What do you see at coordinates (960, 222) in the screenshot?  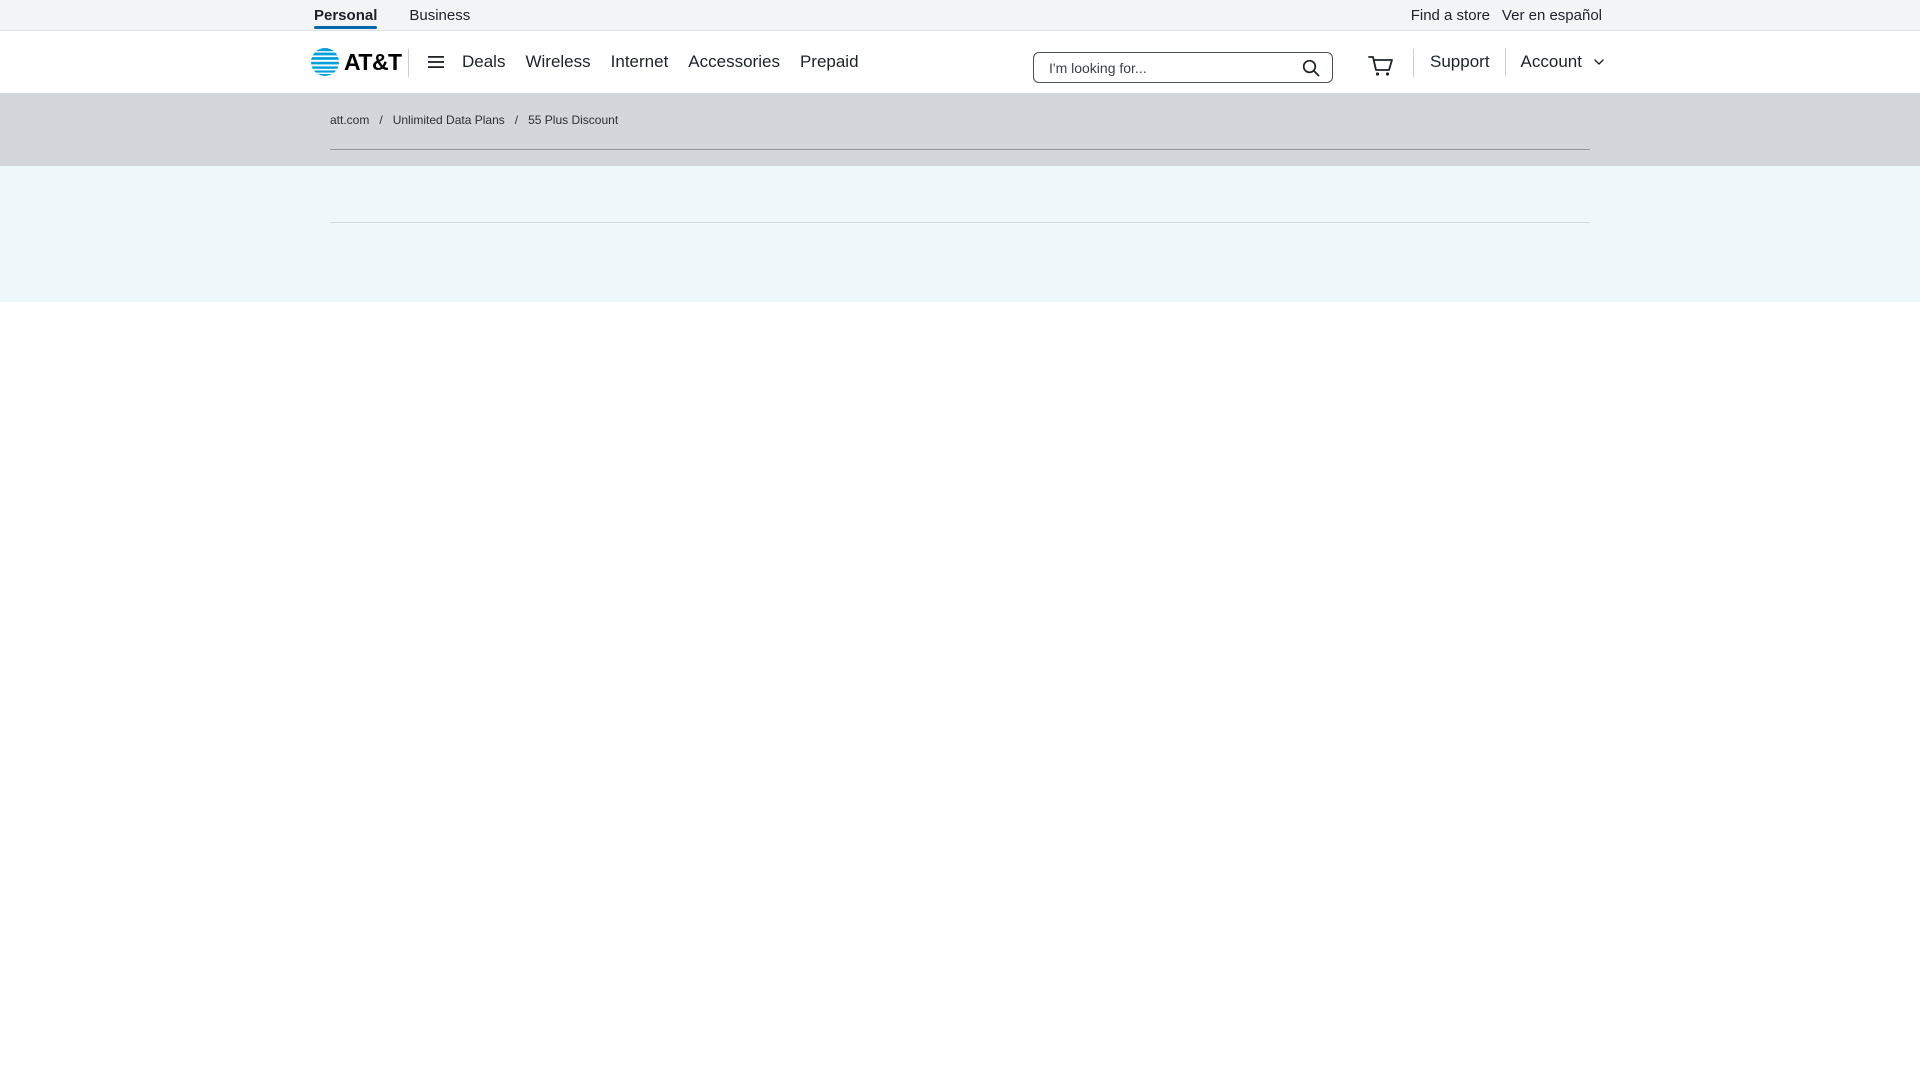 I see `hero-divider` at bounding box center [960, 222].